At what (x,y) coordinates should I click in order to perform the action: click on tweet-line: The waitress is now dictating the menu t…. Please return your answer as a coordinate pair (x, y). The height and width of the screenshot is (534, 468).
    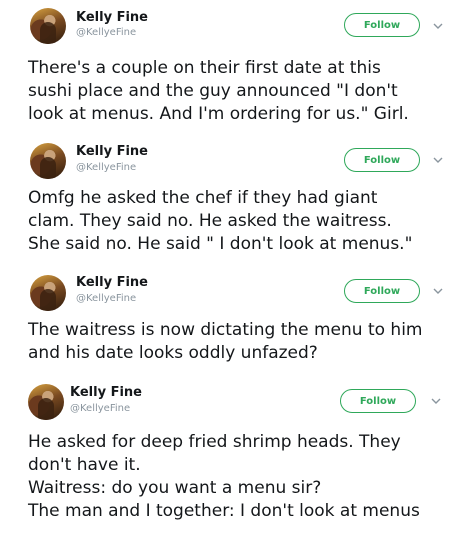
    Looking at the image, I should click on (225, 330).